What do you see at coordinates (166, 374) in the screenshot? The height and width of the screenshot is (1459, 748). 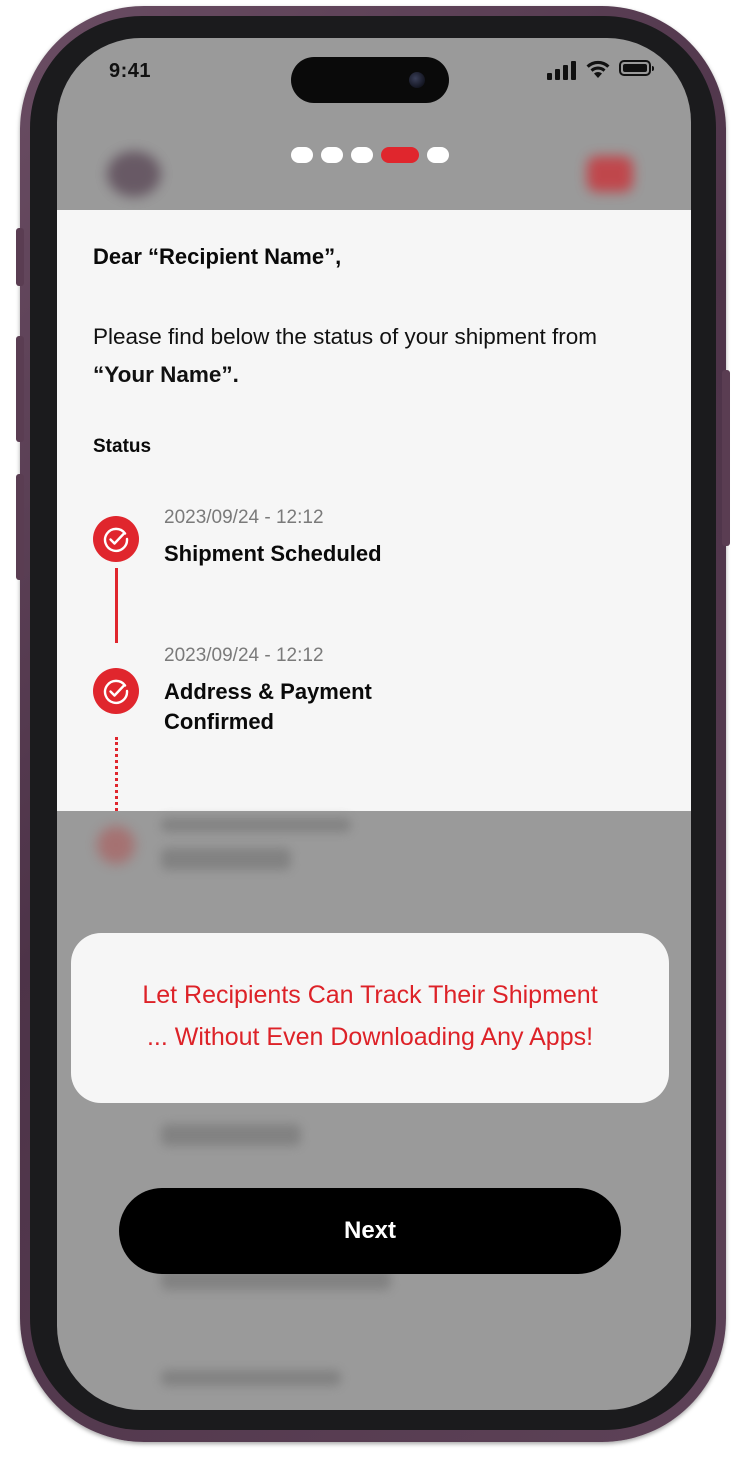 I see `sender-name: “Your Name”.` at bounding box center [166, 374].